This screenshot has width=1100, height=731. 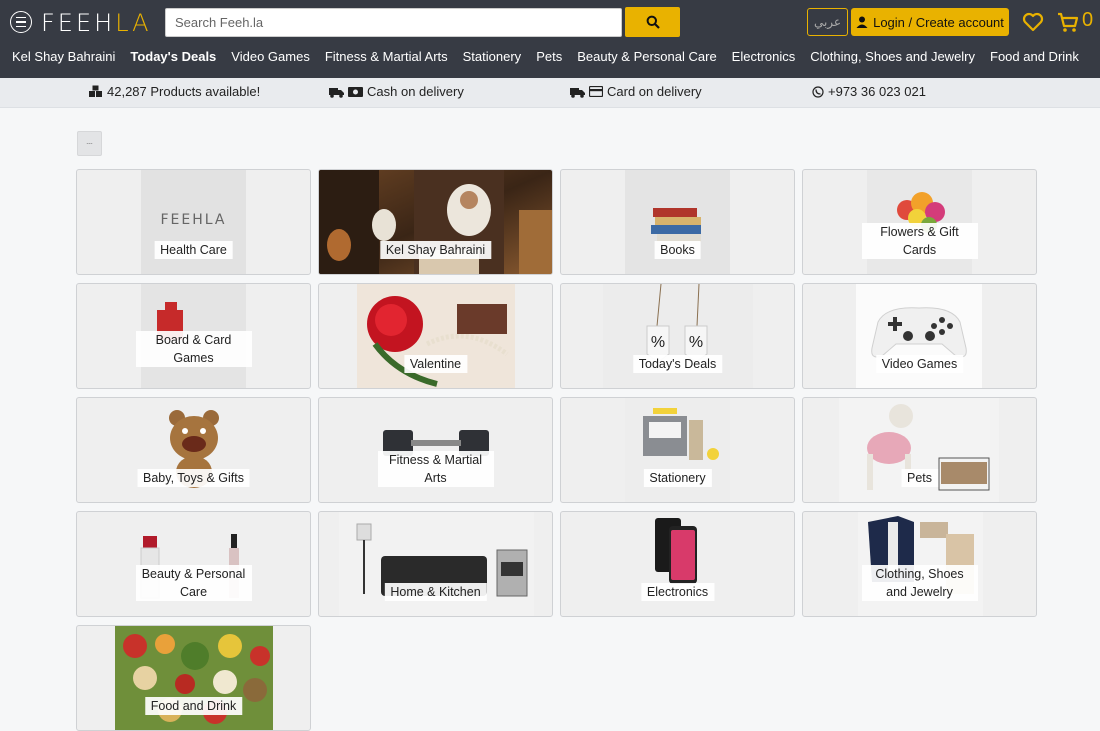 I want to click on category-label: Pets, so click(x=919, y=478).